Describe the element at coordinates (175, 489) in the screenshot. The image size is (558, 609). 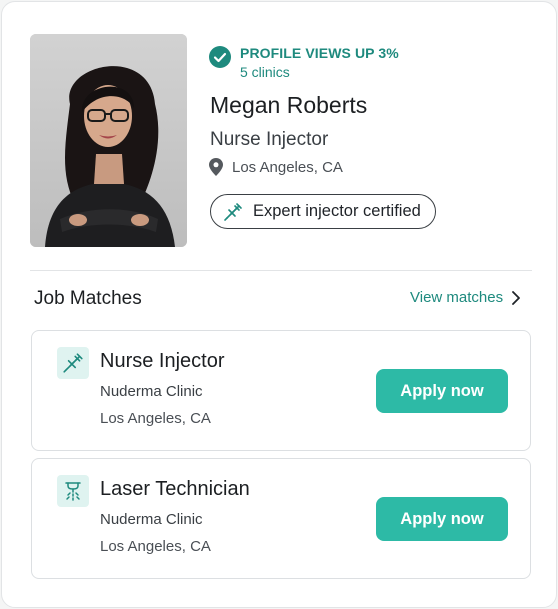
I see `job-title: Laser Technician` at that location.